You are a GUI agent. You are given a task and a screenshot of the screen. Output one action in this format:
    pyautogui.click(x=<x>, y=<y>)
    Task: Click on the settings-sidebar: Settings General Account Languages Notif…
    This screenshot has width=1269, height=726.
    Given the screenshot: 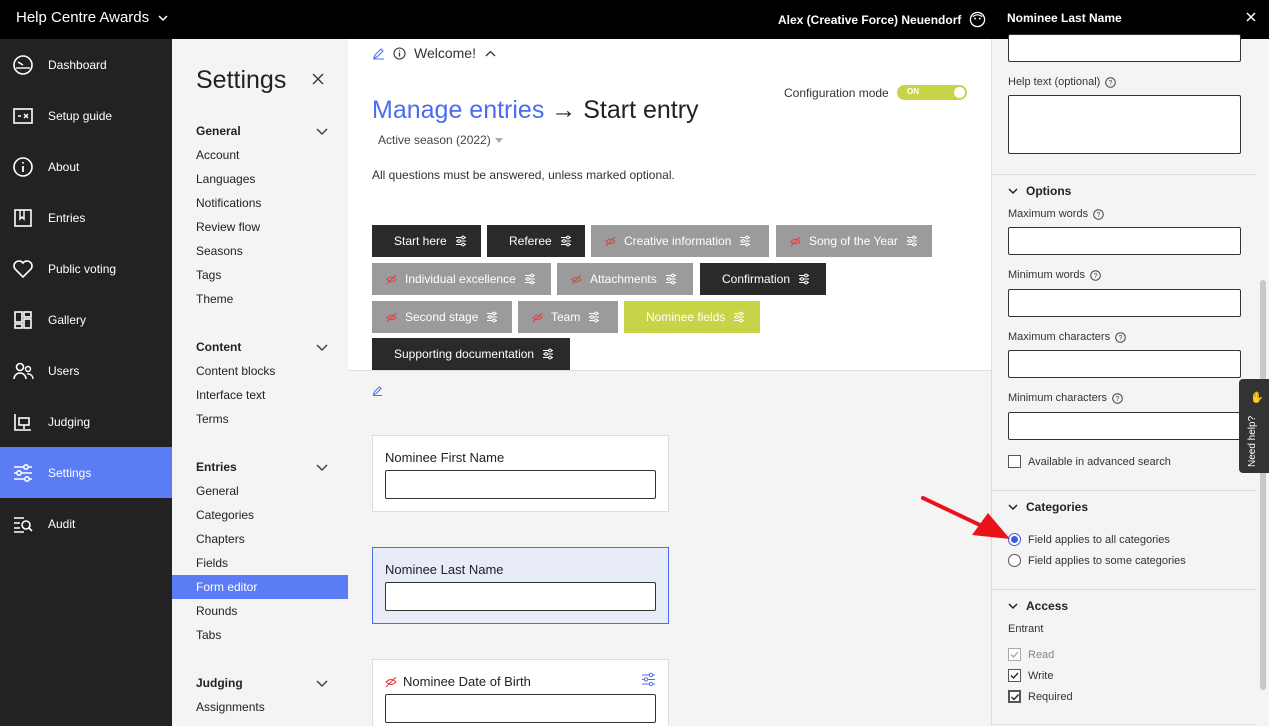 What is the action you would take?
    pyautogui.click(x=260, y=382)
    